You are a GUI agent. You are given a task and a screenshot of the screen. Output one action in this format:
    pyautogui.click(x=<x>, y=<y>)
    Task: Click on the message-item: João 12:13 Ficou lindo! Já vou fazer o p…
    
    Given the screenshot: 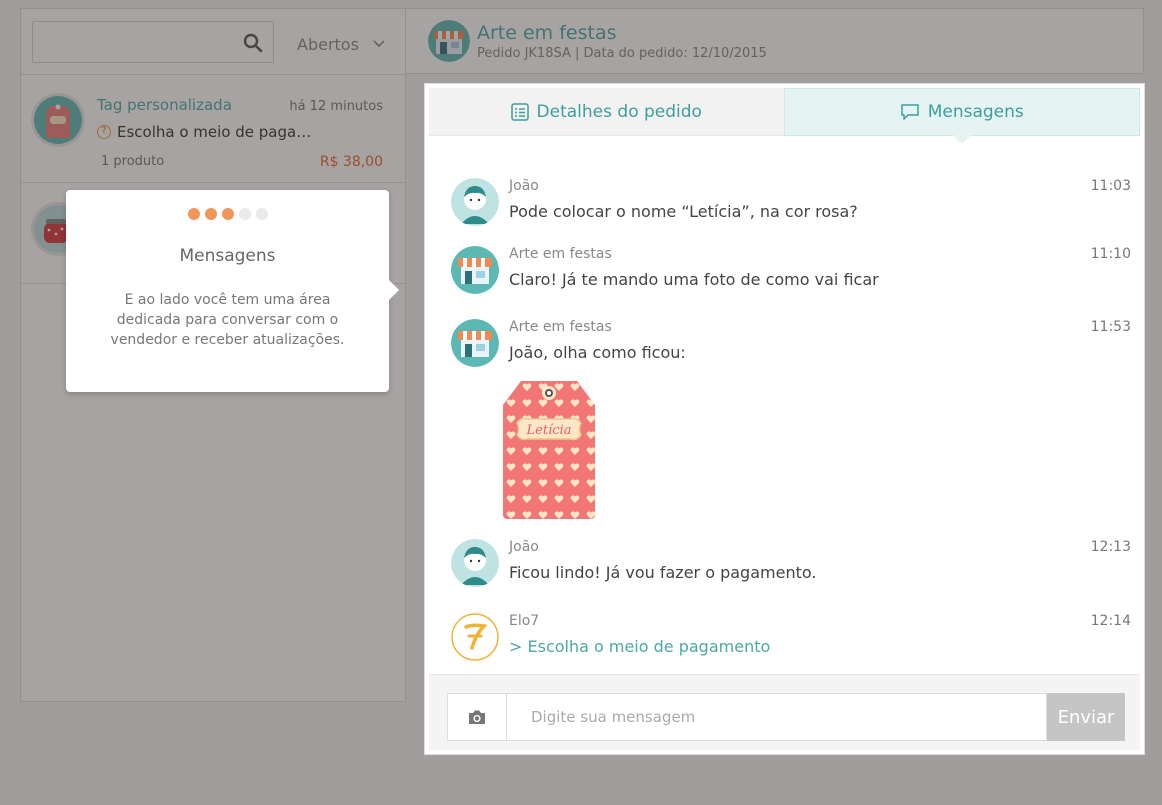 What is the action you would take?
    pyautogui.click(x=791, y=564)
    